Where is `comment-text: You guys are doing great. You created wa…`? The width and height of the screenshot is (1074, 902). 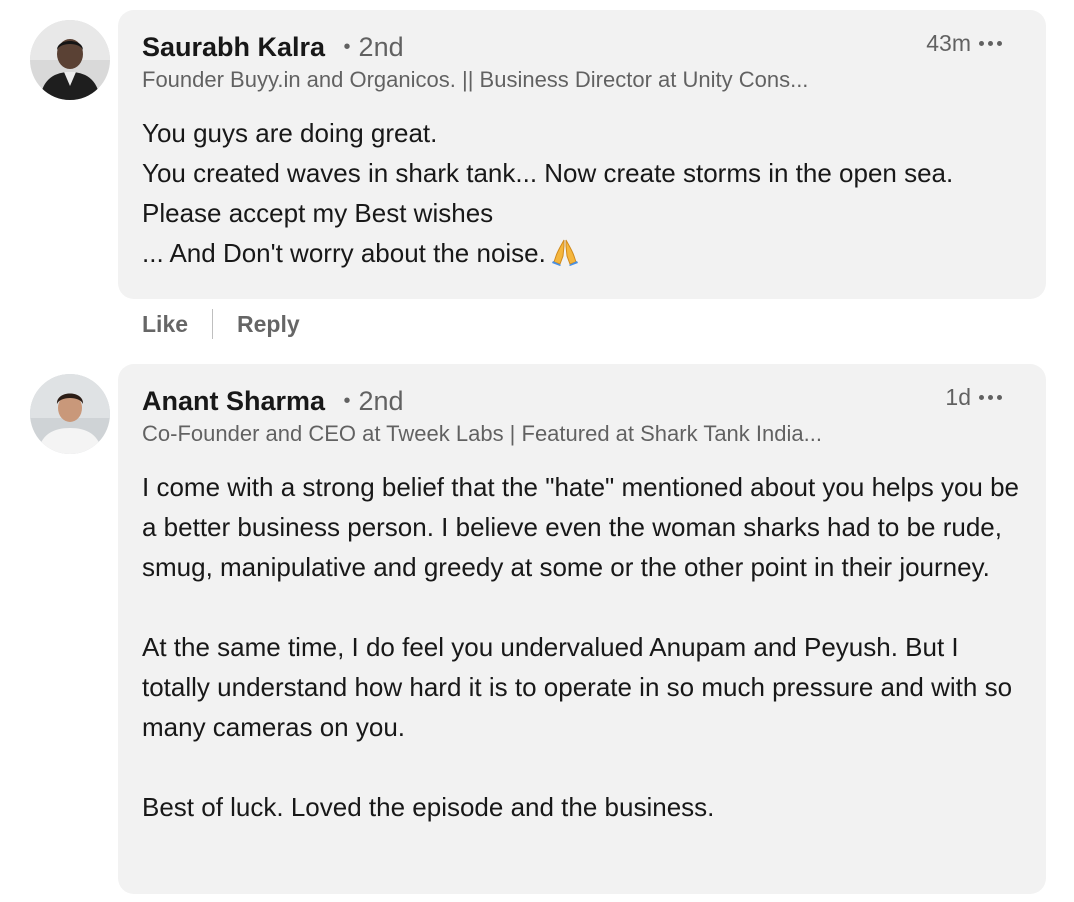 comment-text: You guys are doing great. You created wa… is located at coordinates (582, 195).